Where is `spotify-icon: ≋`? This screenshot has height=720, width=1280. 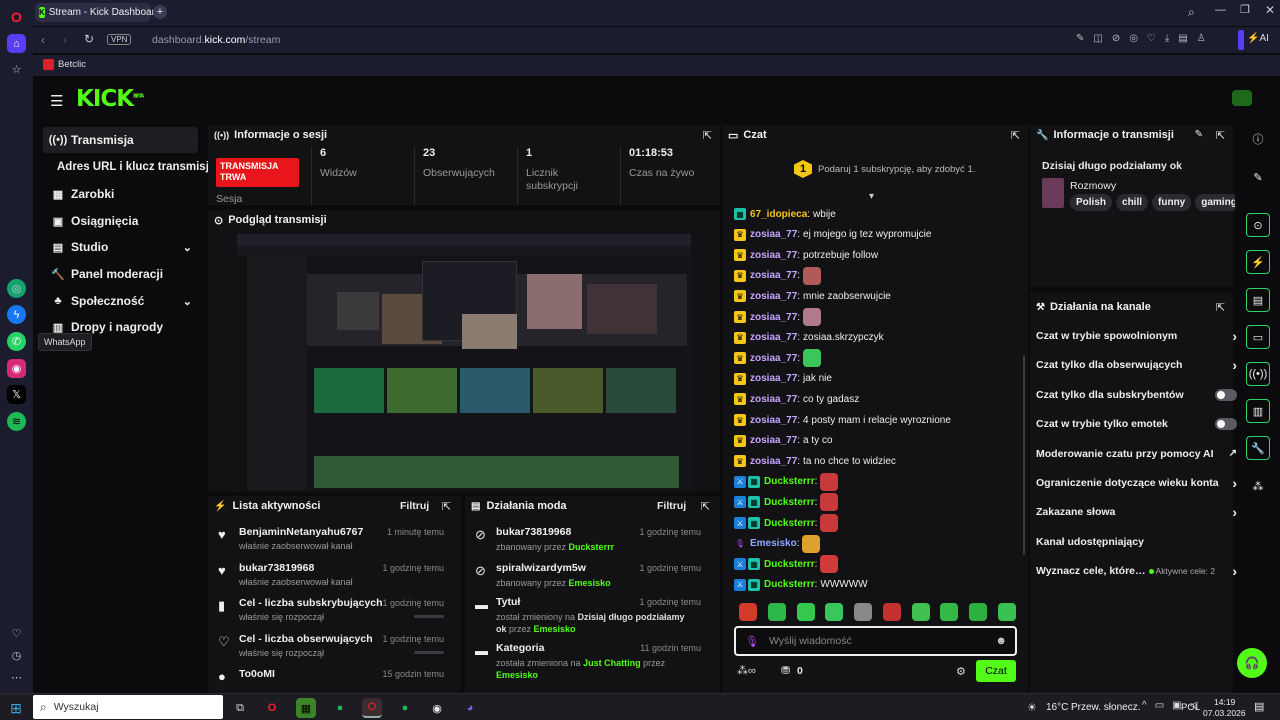 spotify-icon: ≋ is located at coordinates (16, 421).